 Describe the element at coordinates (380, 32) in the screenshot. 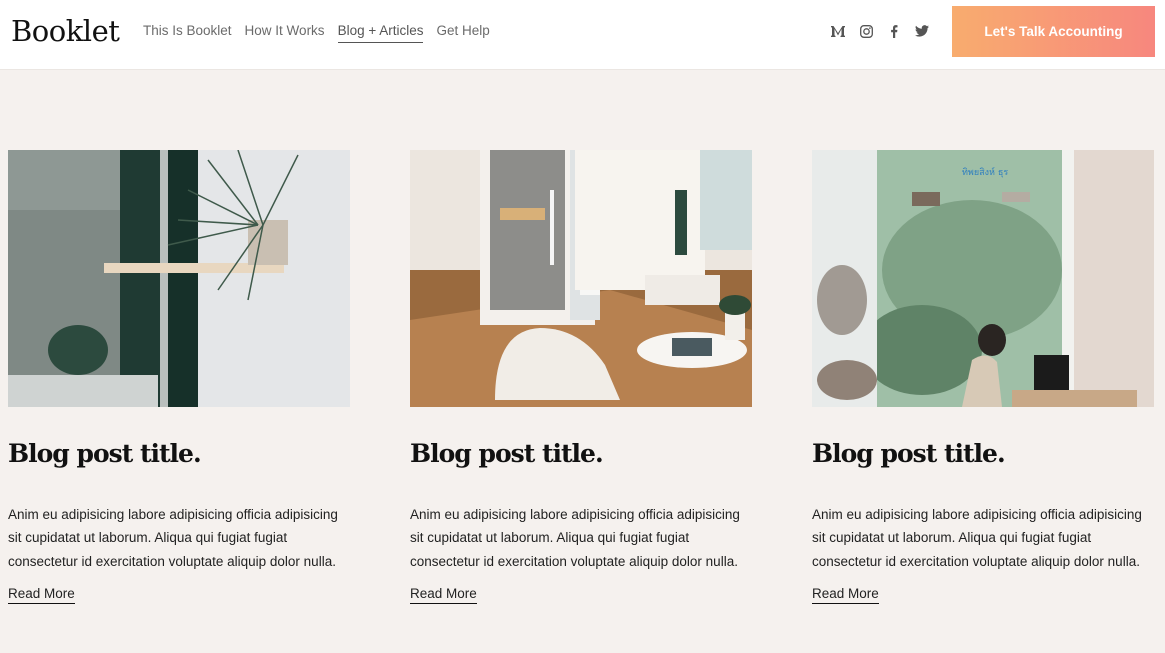

I see `nav-blog-articles: Blog + Articles` at that location.